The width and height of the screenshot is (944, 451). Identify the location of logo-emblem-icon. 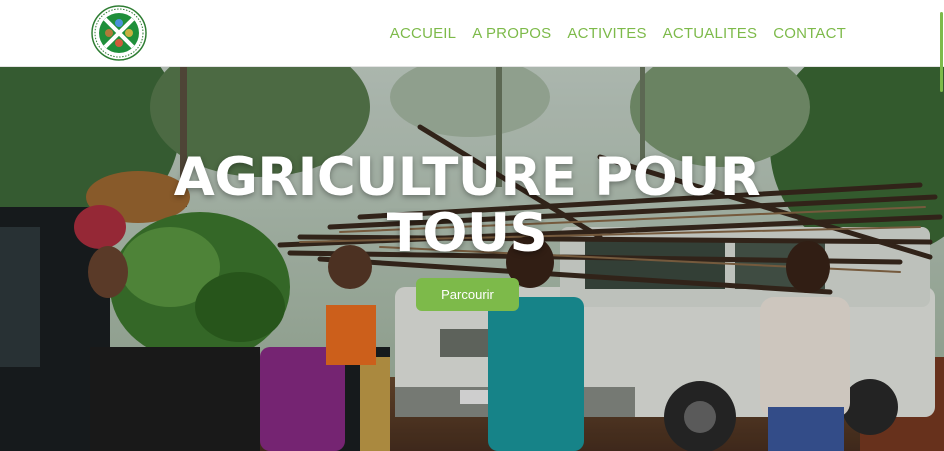
(119, 33).